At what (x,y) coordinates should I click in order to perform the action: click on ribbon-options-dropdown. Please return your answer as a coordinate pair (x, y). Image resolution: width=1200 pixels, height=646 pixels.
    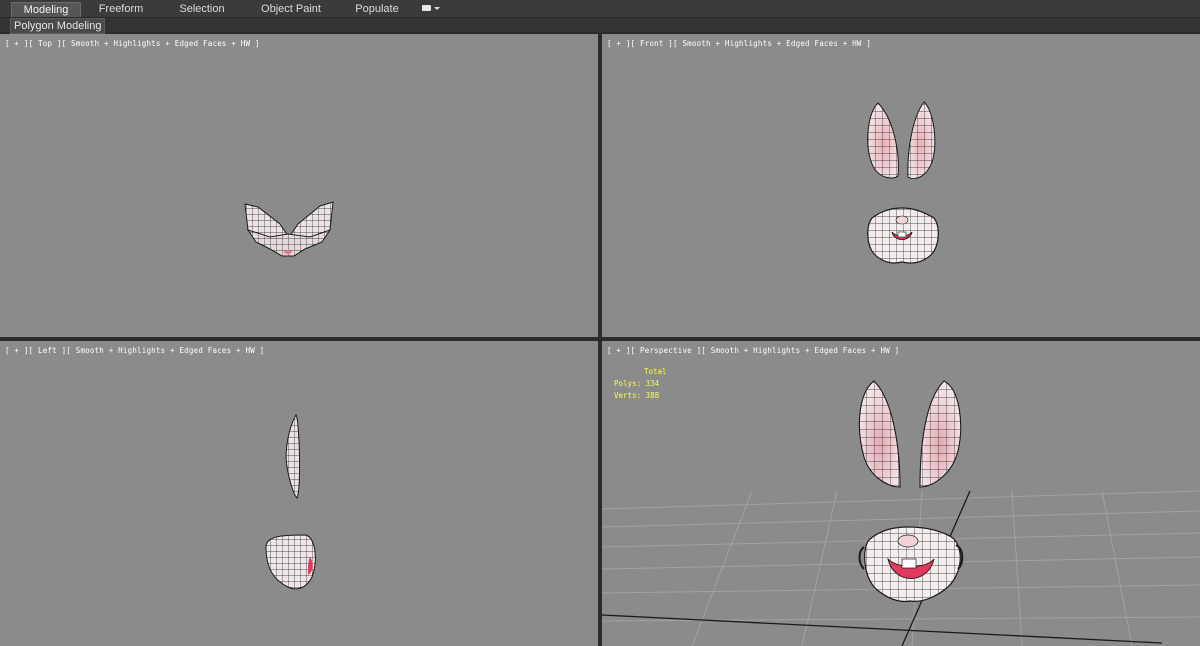
    Looking at the image, I should click on (430, 9).